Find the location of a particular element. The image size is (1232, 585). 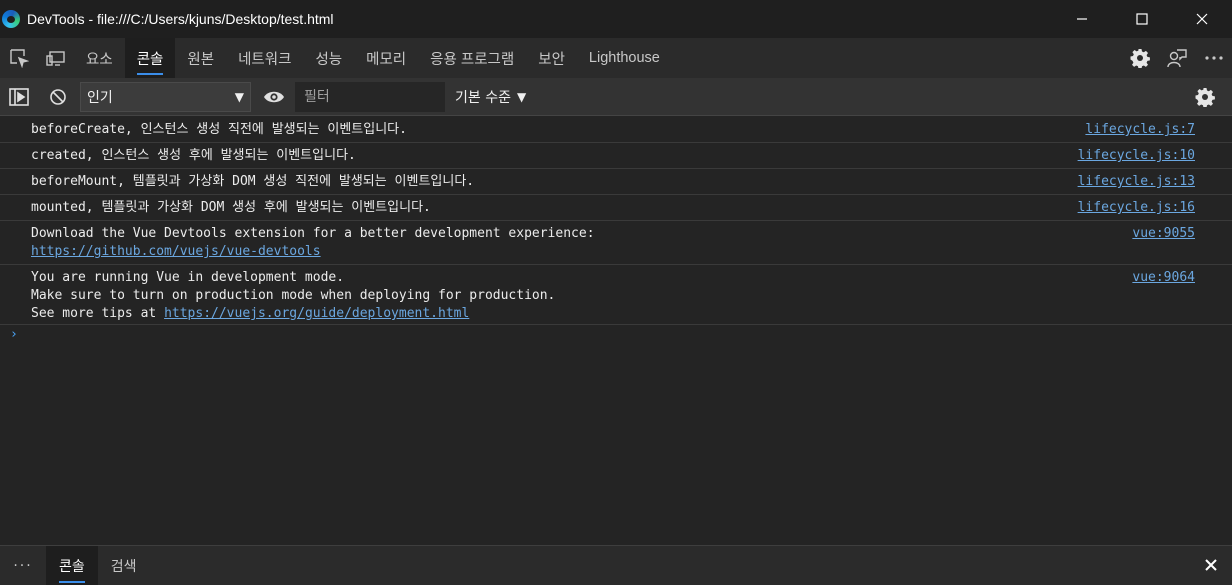

console-prompt-icon: › is located at coordinates (14, 334).